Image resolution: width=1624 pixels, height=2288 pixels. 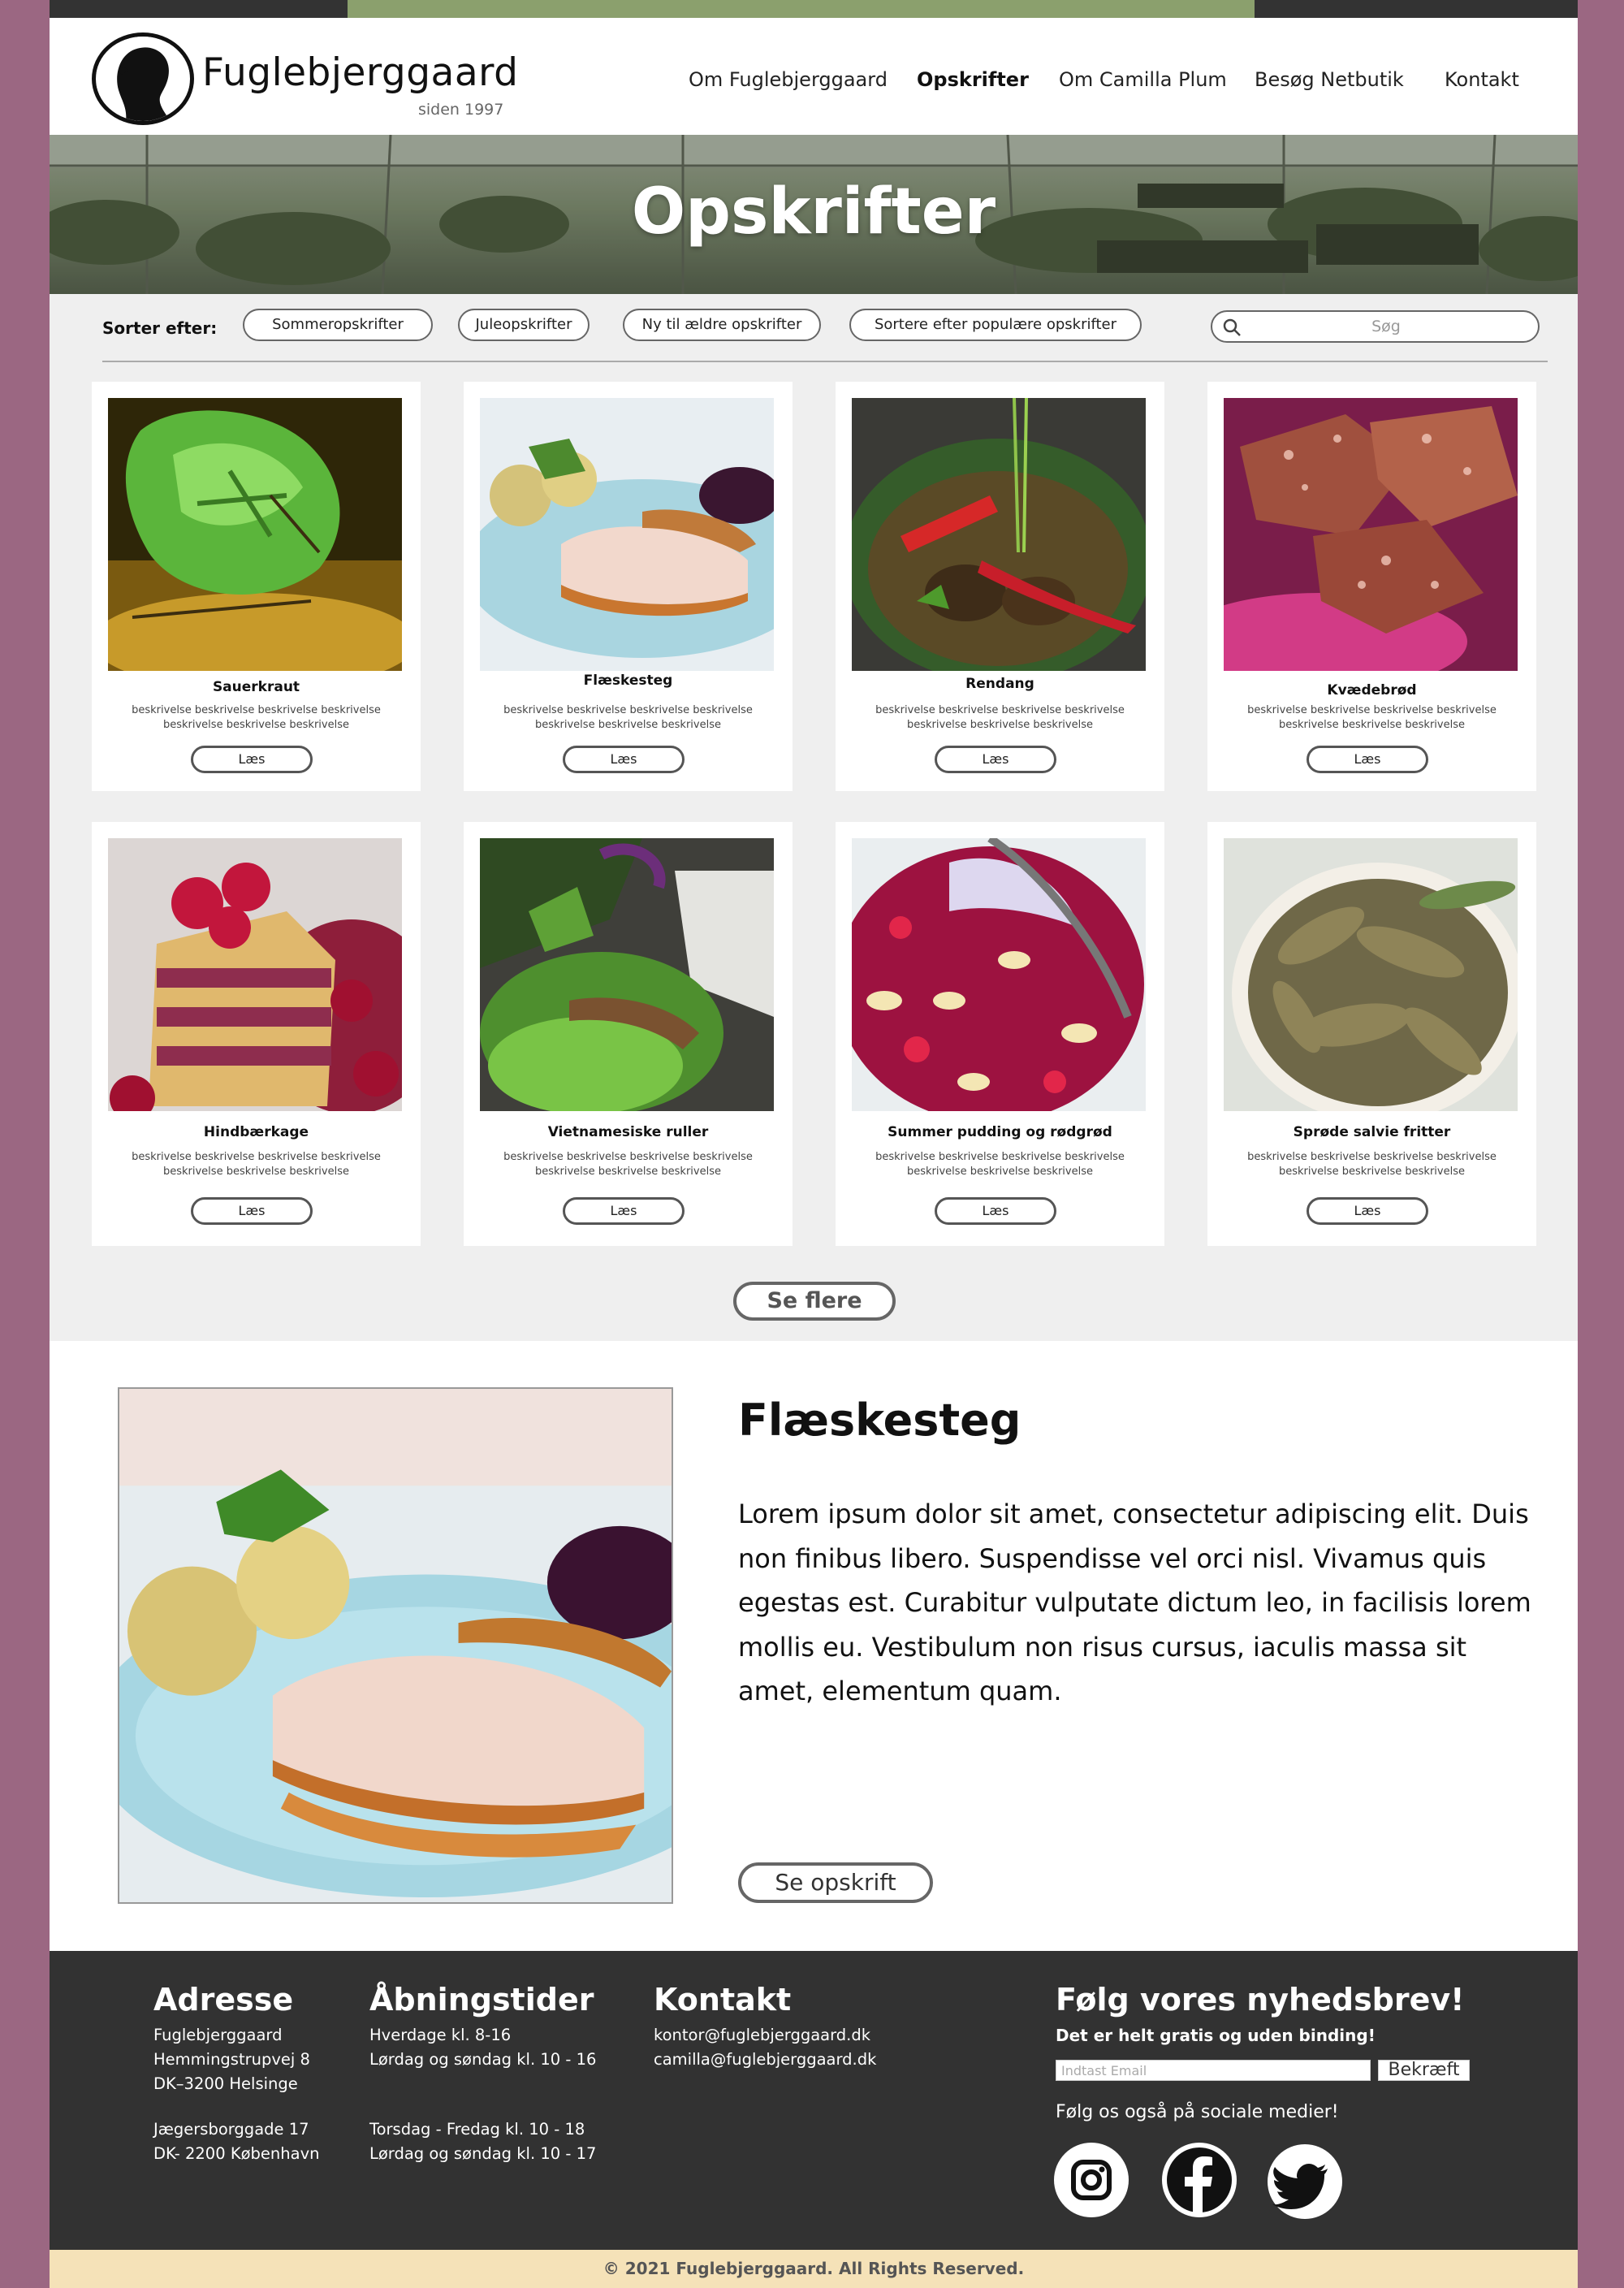 What do you see at coordinates (223, 2000) in the screenshot?
I see `footer-address-heading: Adresse` at bounding box center [223, 2000].